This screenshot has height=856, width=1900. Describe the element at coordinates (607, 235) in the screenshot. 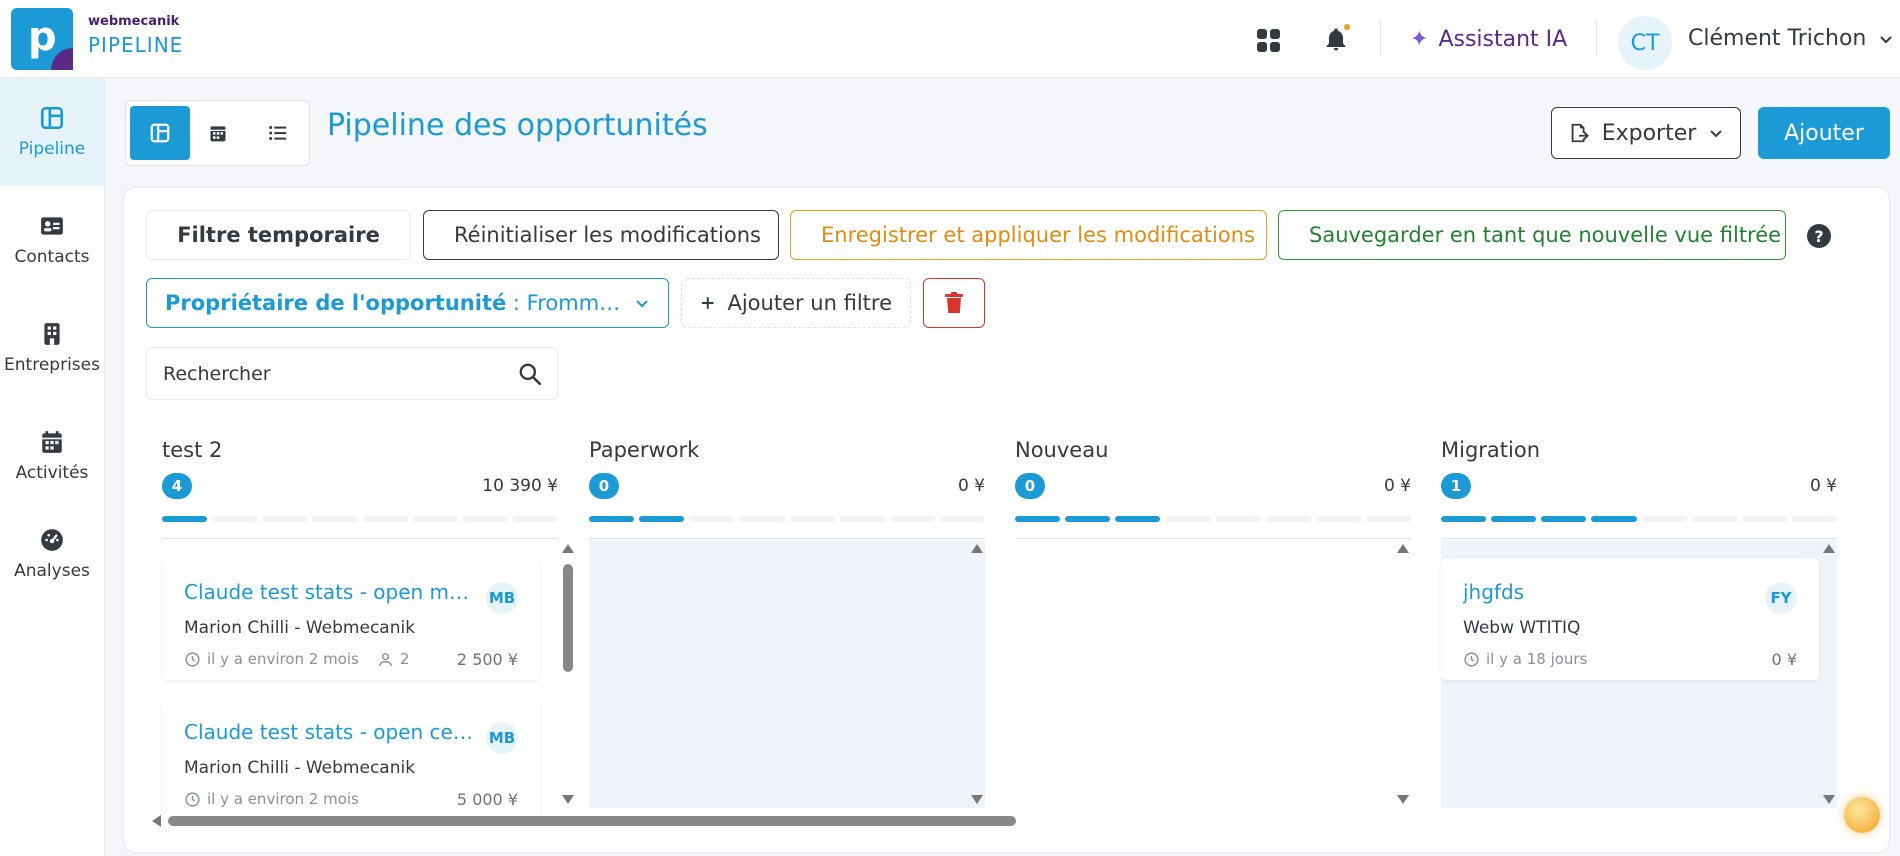

I see `reset-changes-label: Réinitialiser les modifications` at that location.